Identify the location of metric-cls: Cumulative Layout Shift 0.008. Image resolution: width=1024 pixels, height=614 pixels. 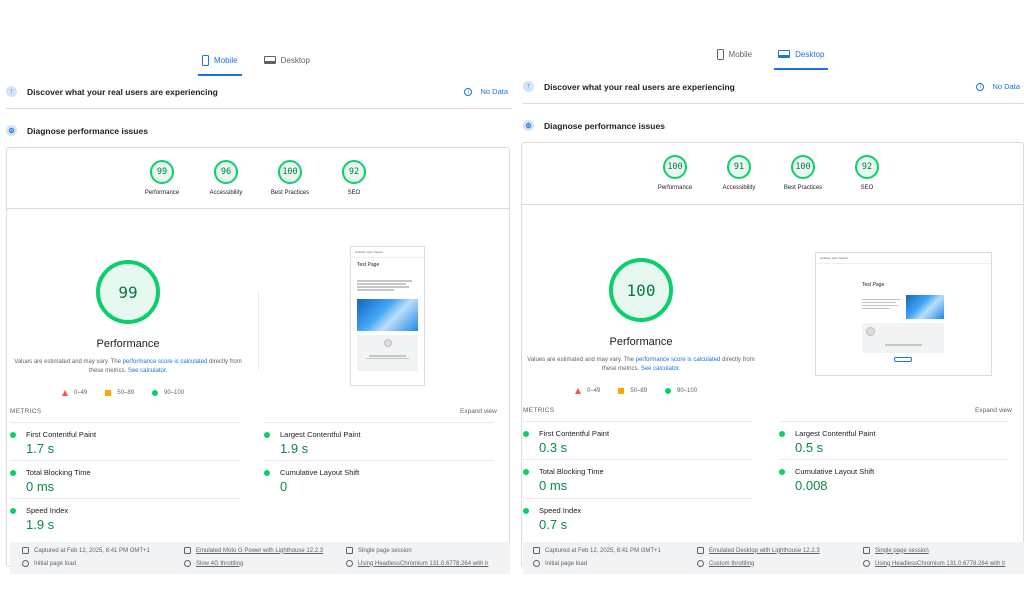
(894, 476).